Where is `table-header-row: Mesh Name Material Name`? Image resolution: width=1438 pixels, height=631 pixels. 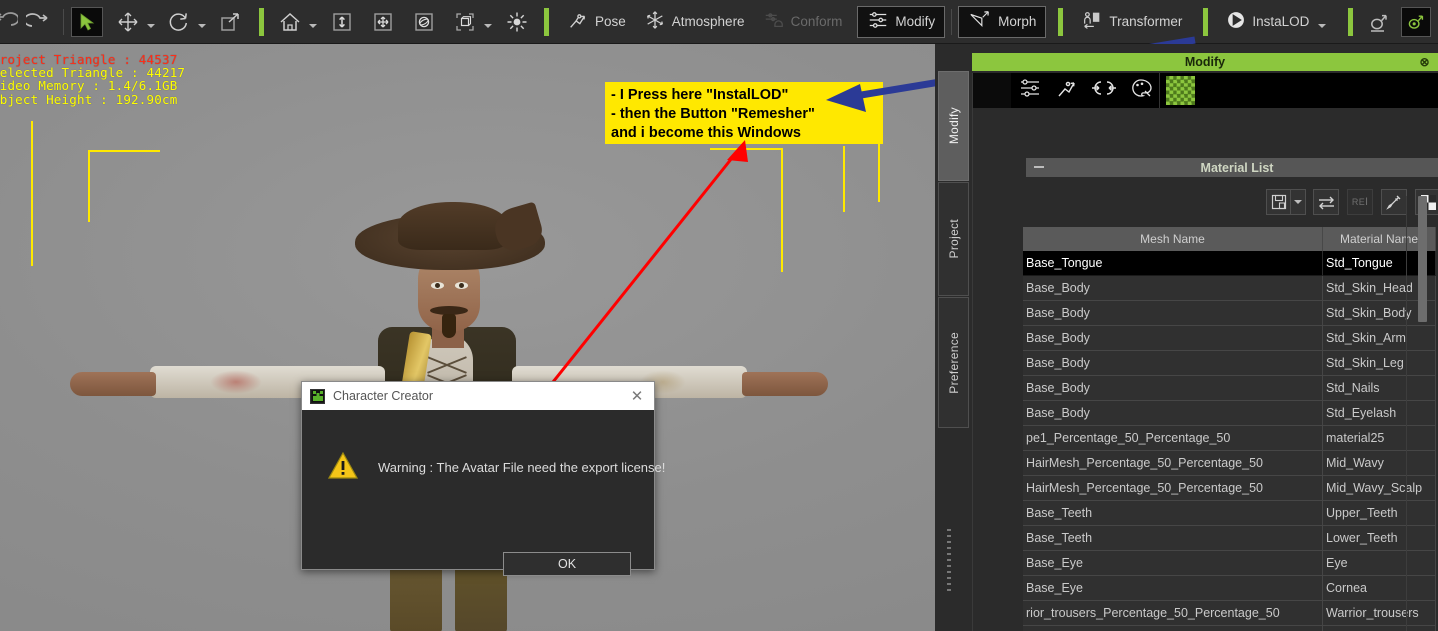
table-header-row: Mesh Name Material Name is located at coordinates (1229, 239).